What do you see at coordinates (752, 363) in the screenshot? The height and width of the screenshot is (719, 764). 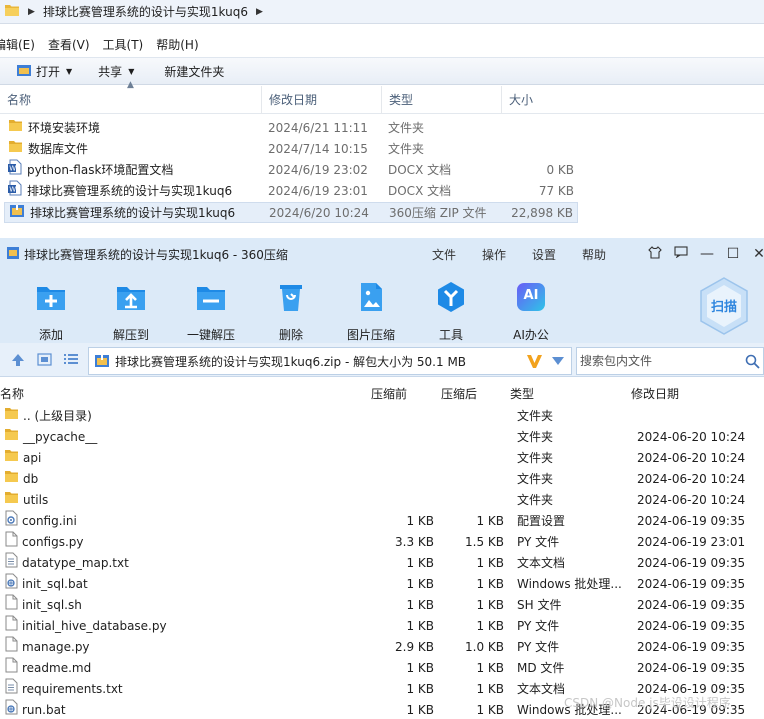 I see `search-icon` at bounding box center [752, 363].